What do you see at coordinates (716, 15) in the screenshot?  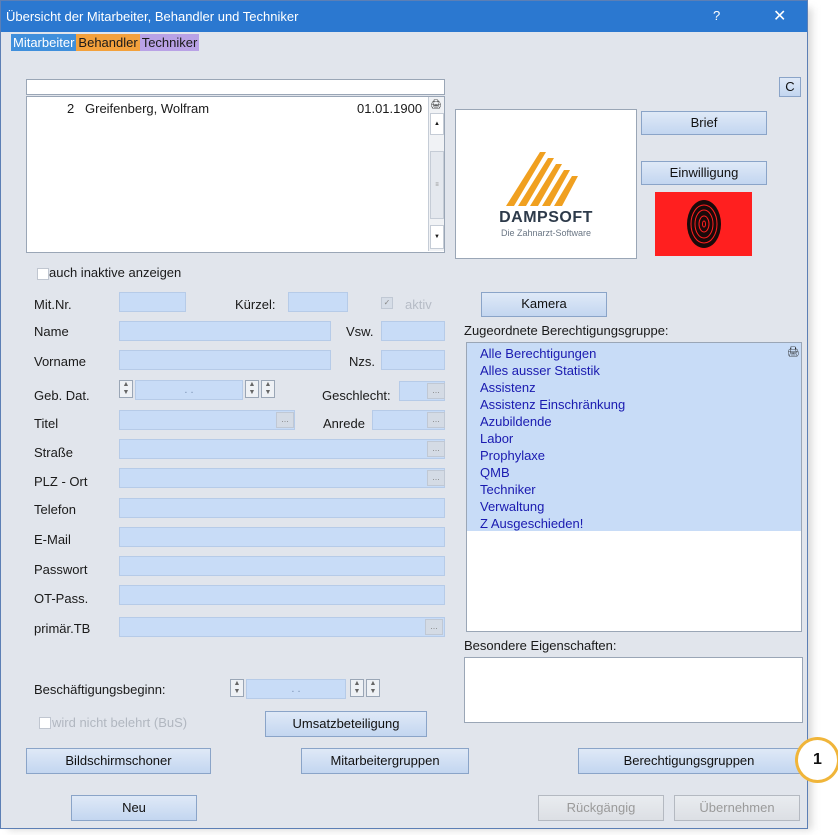 I see `help-button: ?` at bounding box center [716, 15].